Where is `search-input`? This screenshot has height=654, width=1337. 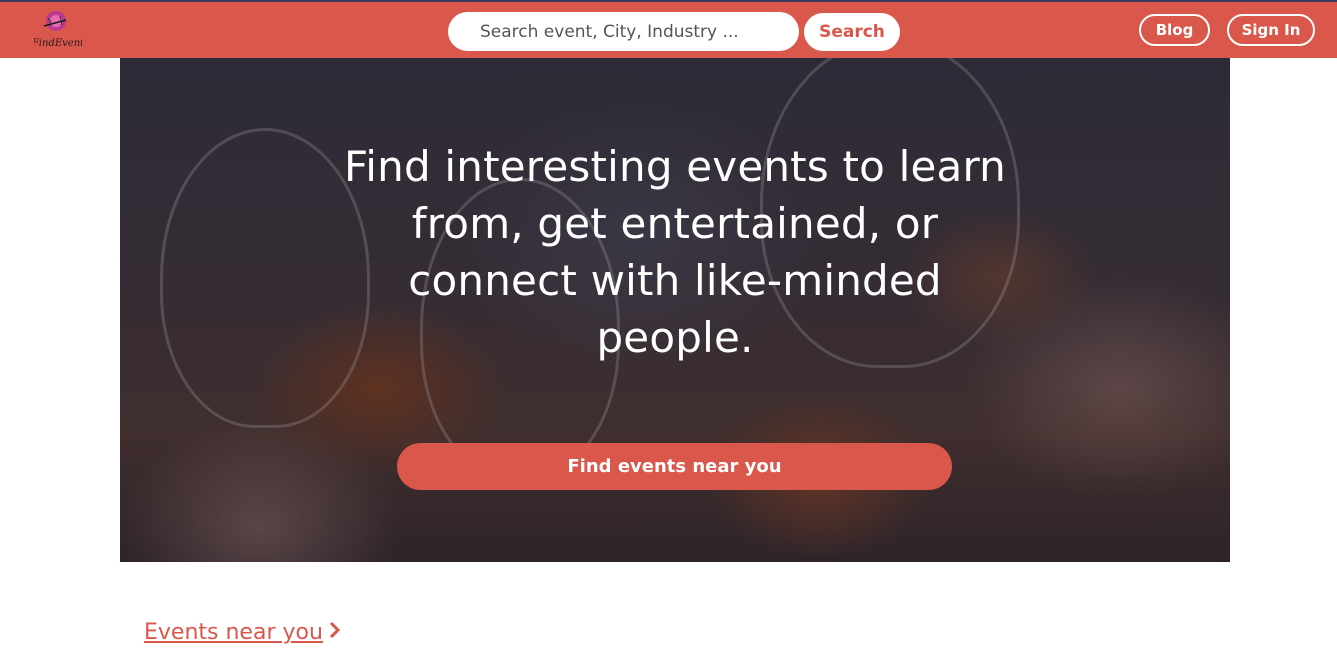
search-input is located at coordinates (623, 31).